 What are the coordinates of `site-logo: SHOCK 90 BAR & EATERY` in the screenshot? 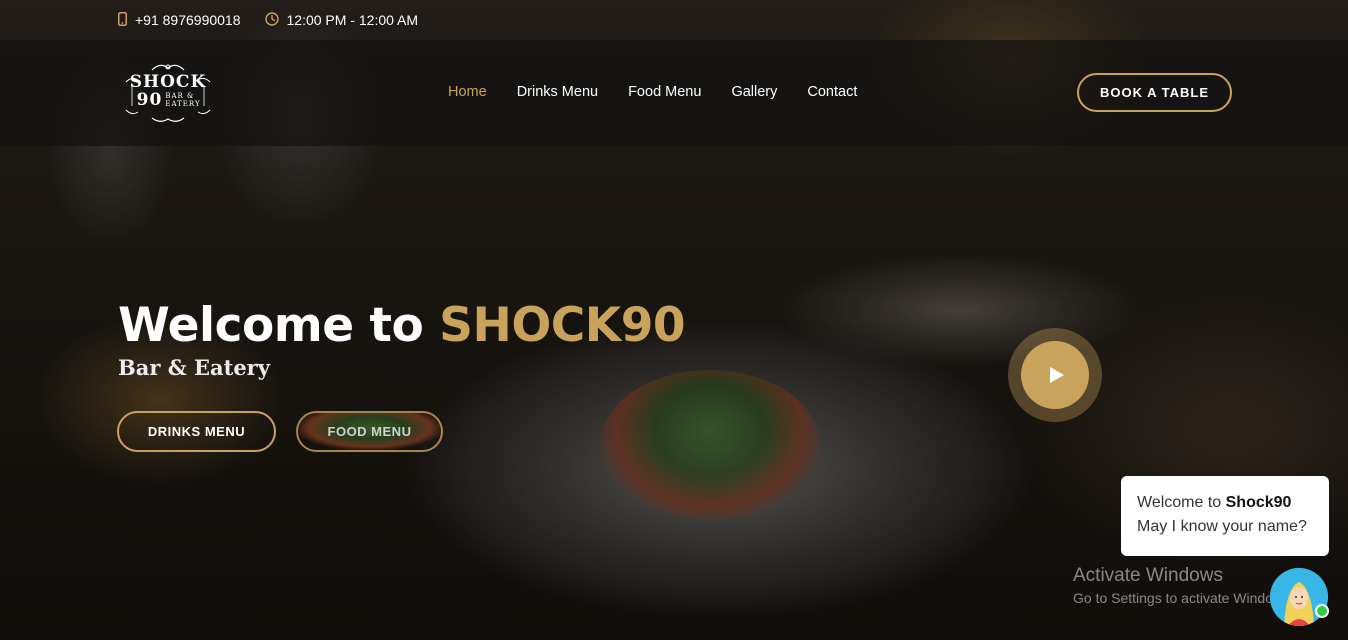 It's located at (168, 92).